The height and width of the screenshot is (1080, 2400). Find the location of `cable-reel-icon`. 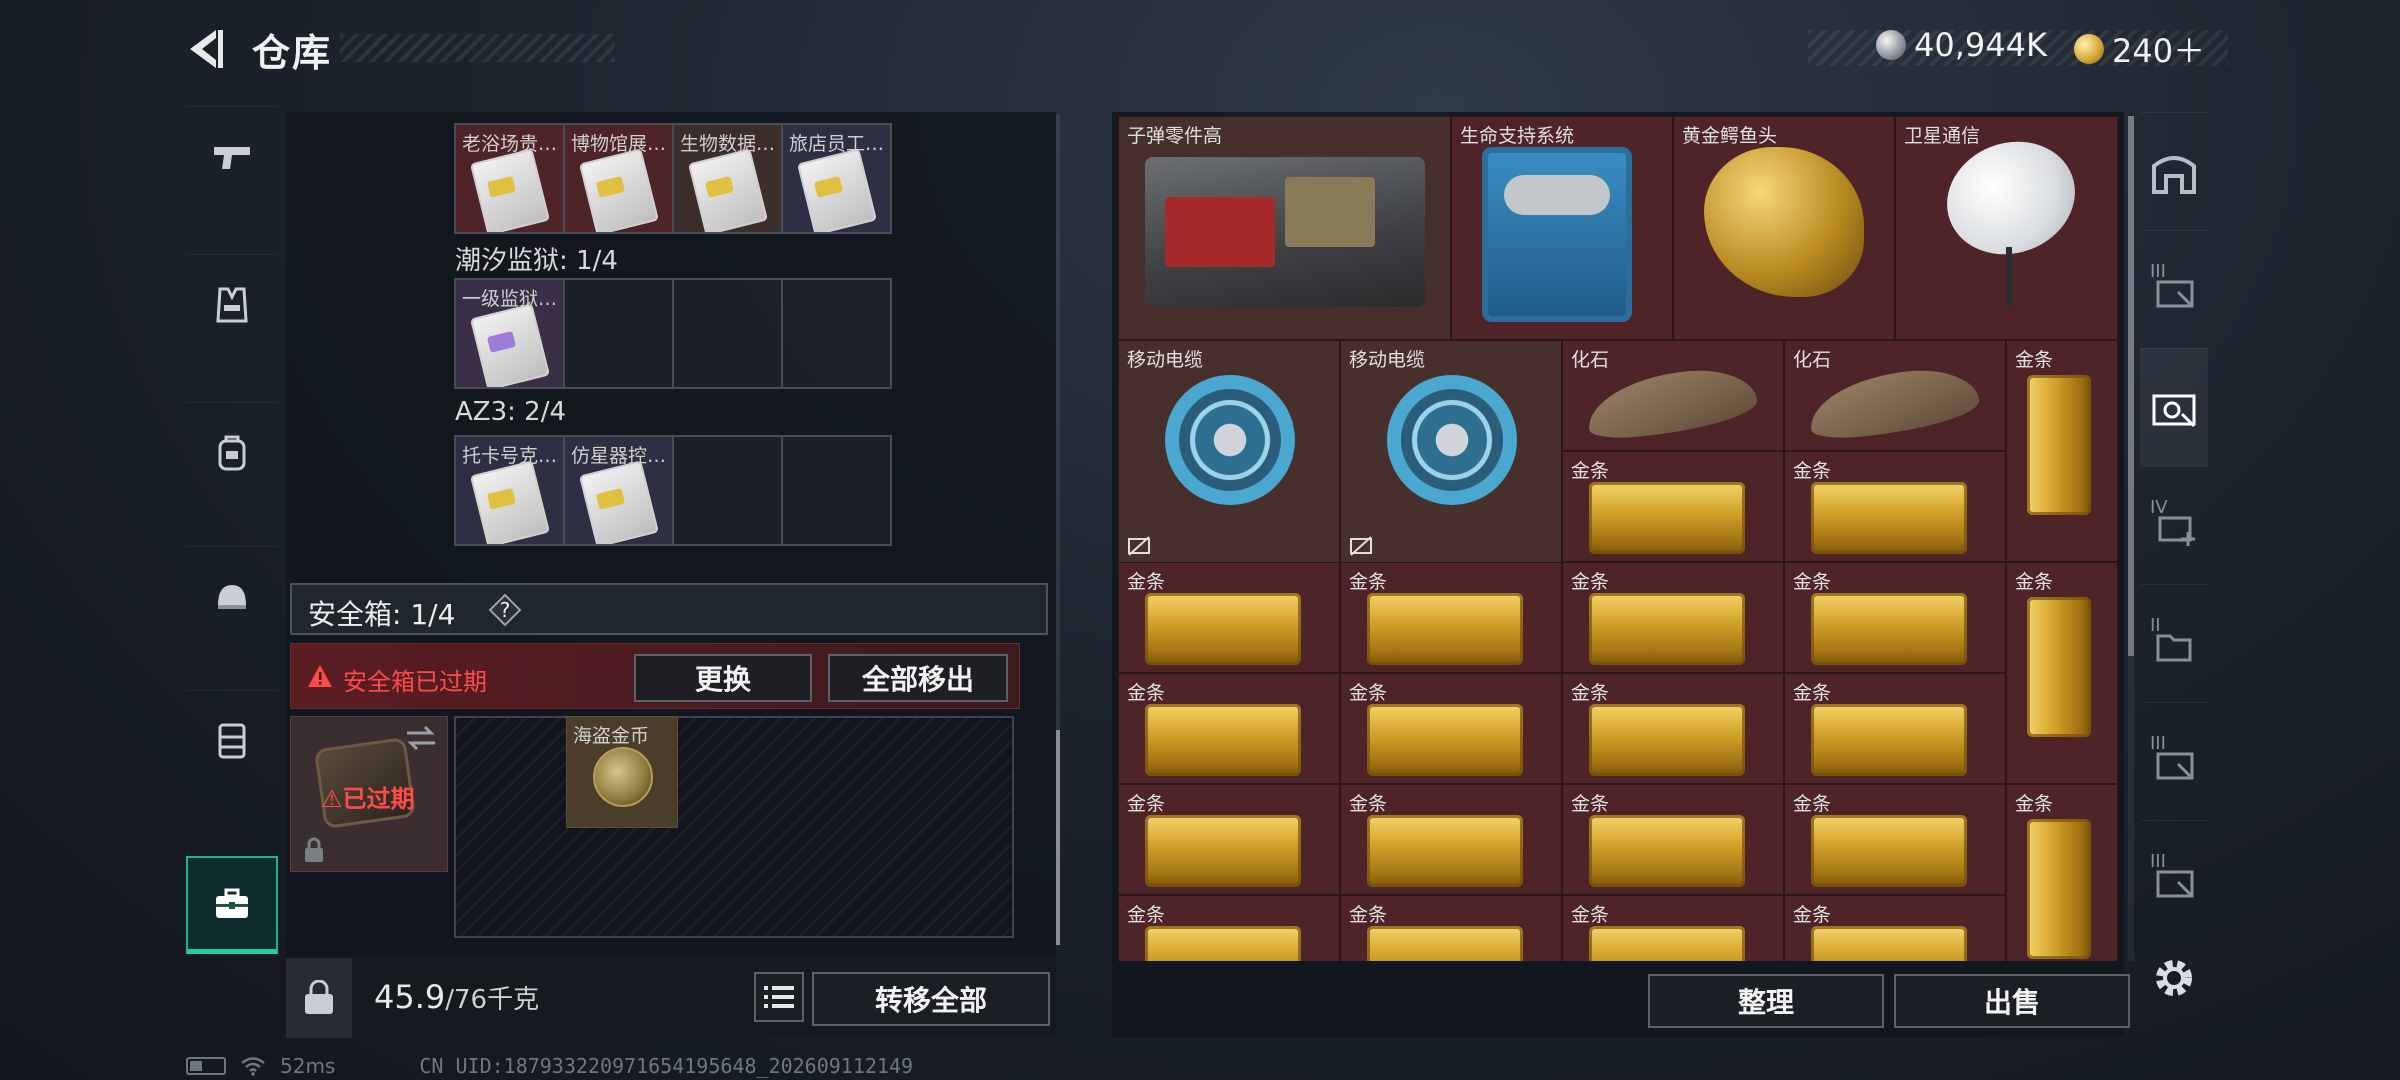

cable-reel-icon is located at coordinates (1452, 440).